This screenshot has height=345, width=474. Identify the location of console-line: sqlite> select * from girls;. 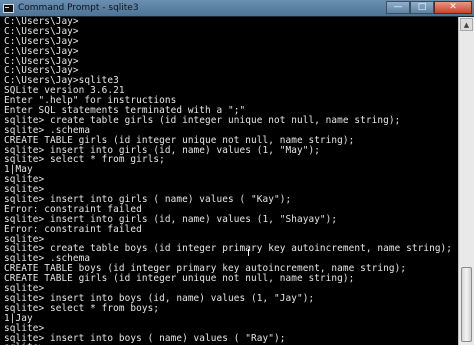
(84, 160).